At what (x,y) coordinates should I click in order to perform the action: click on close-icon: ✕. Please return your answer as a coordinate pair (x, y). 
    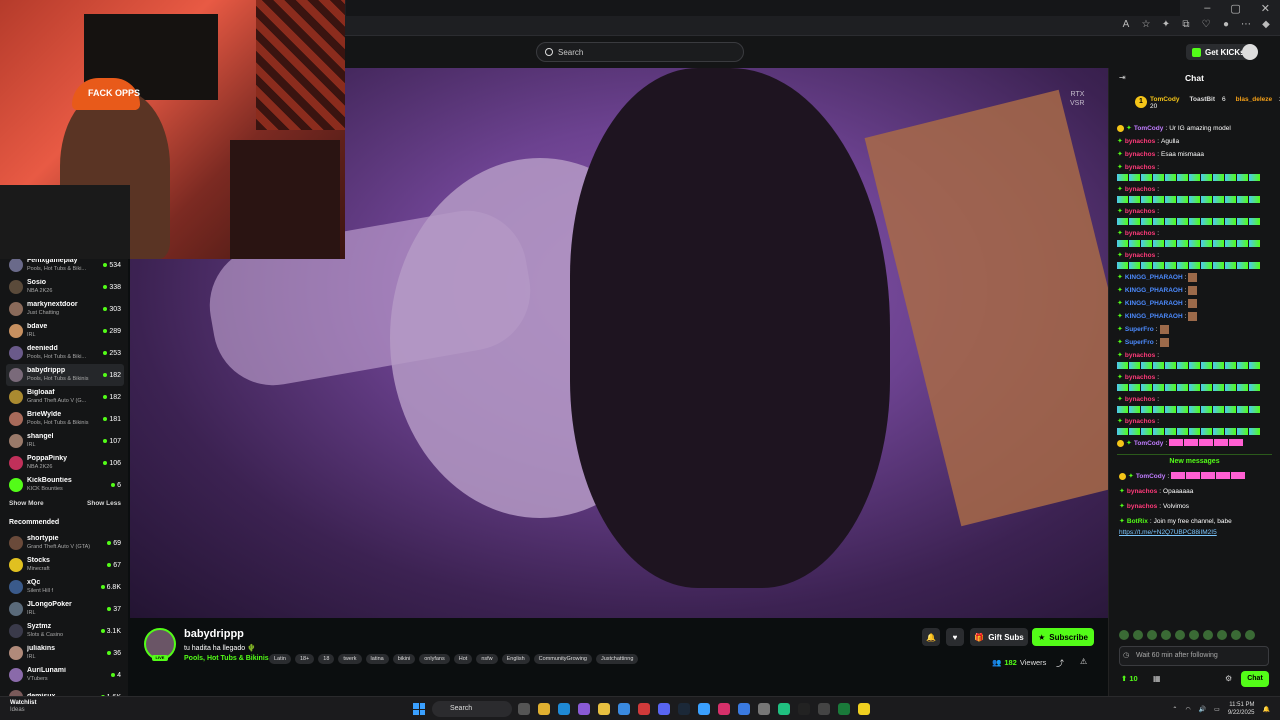
    Looking at the image, I should click on (1265, 8).